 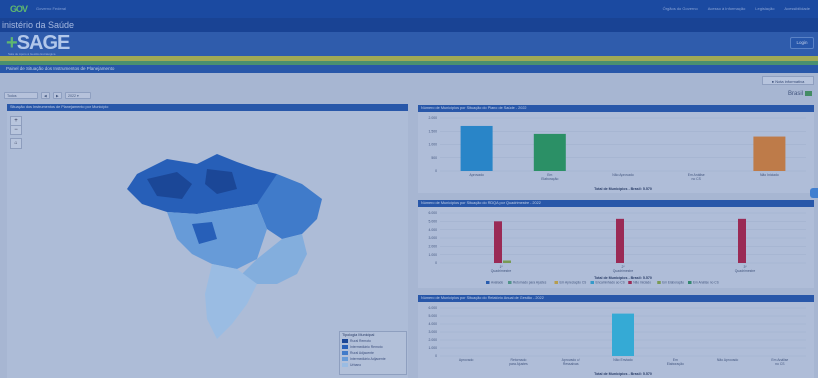 What do you see at coordinates (802, 43) in the screenshot?
I see `login-button: Login` at bounding box center [802, 43].